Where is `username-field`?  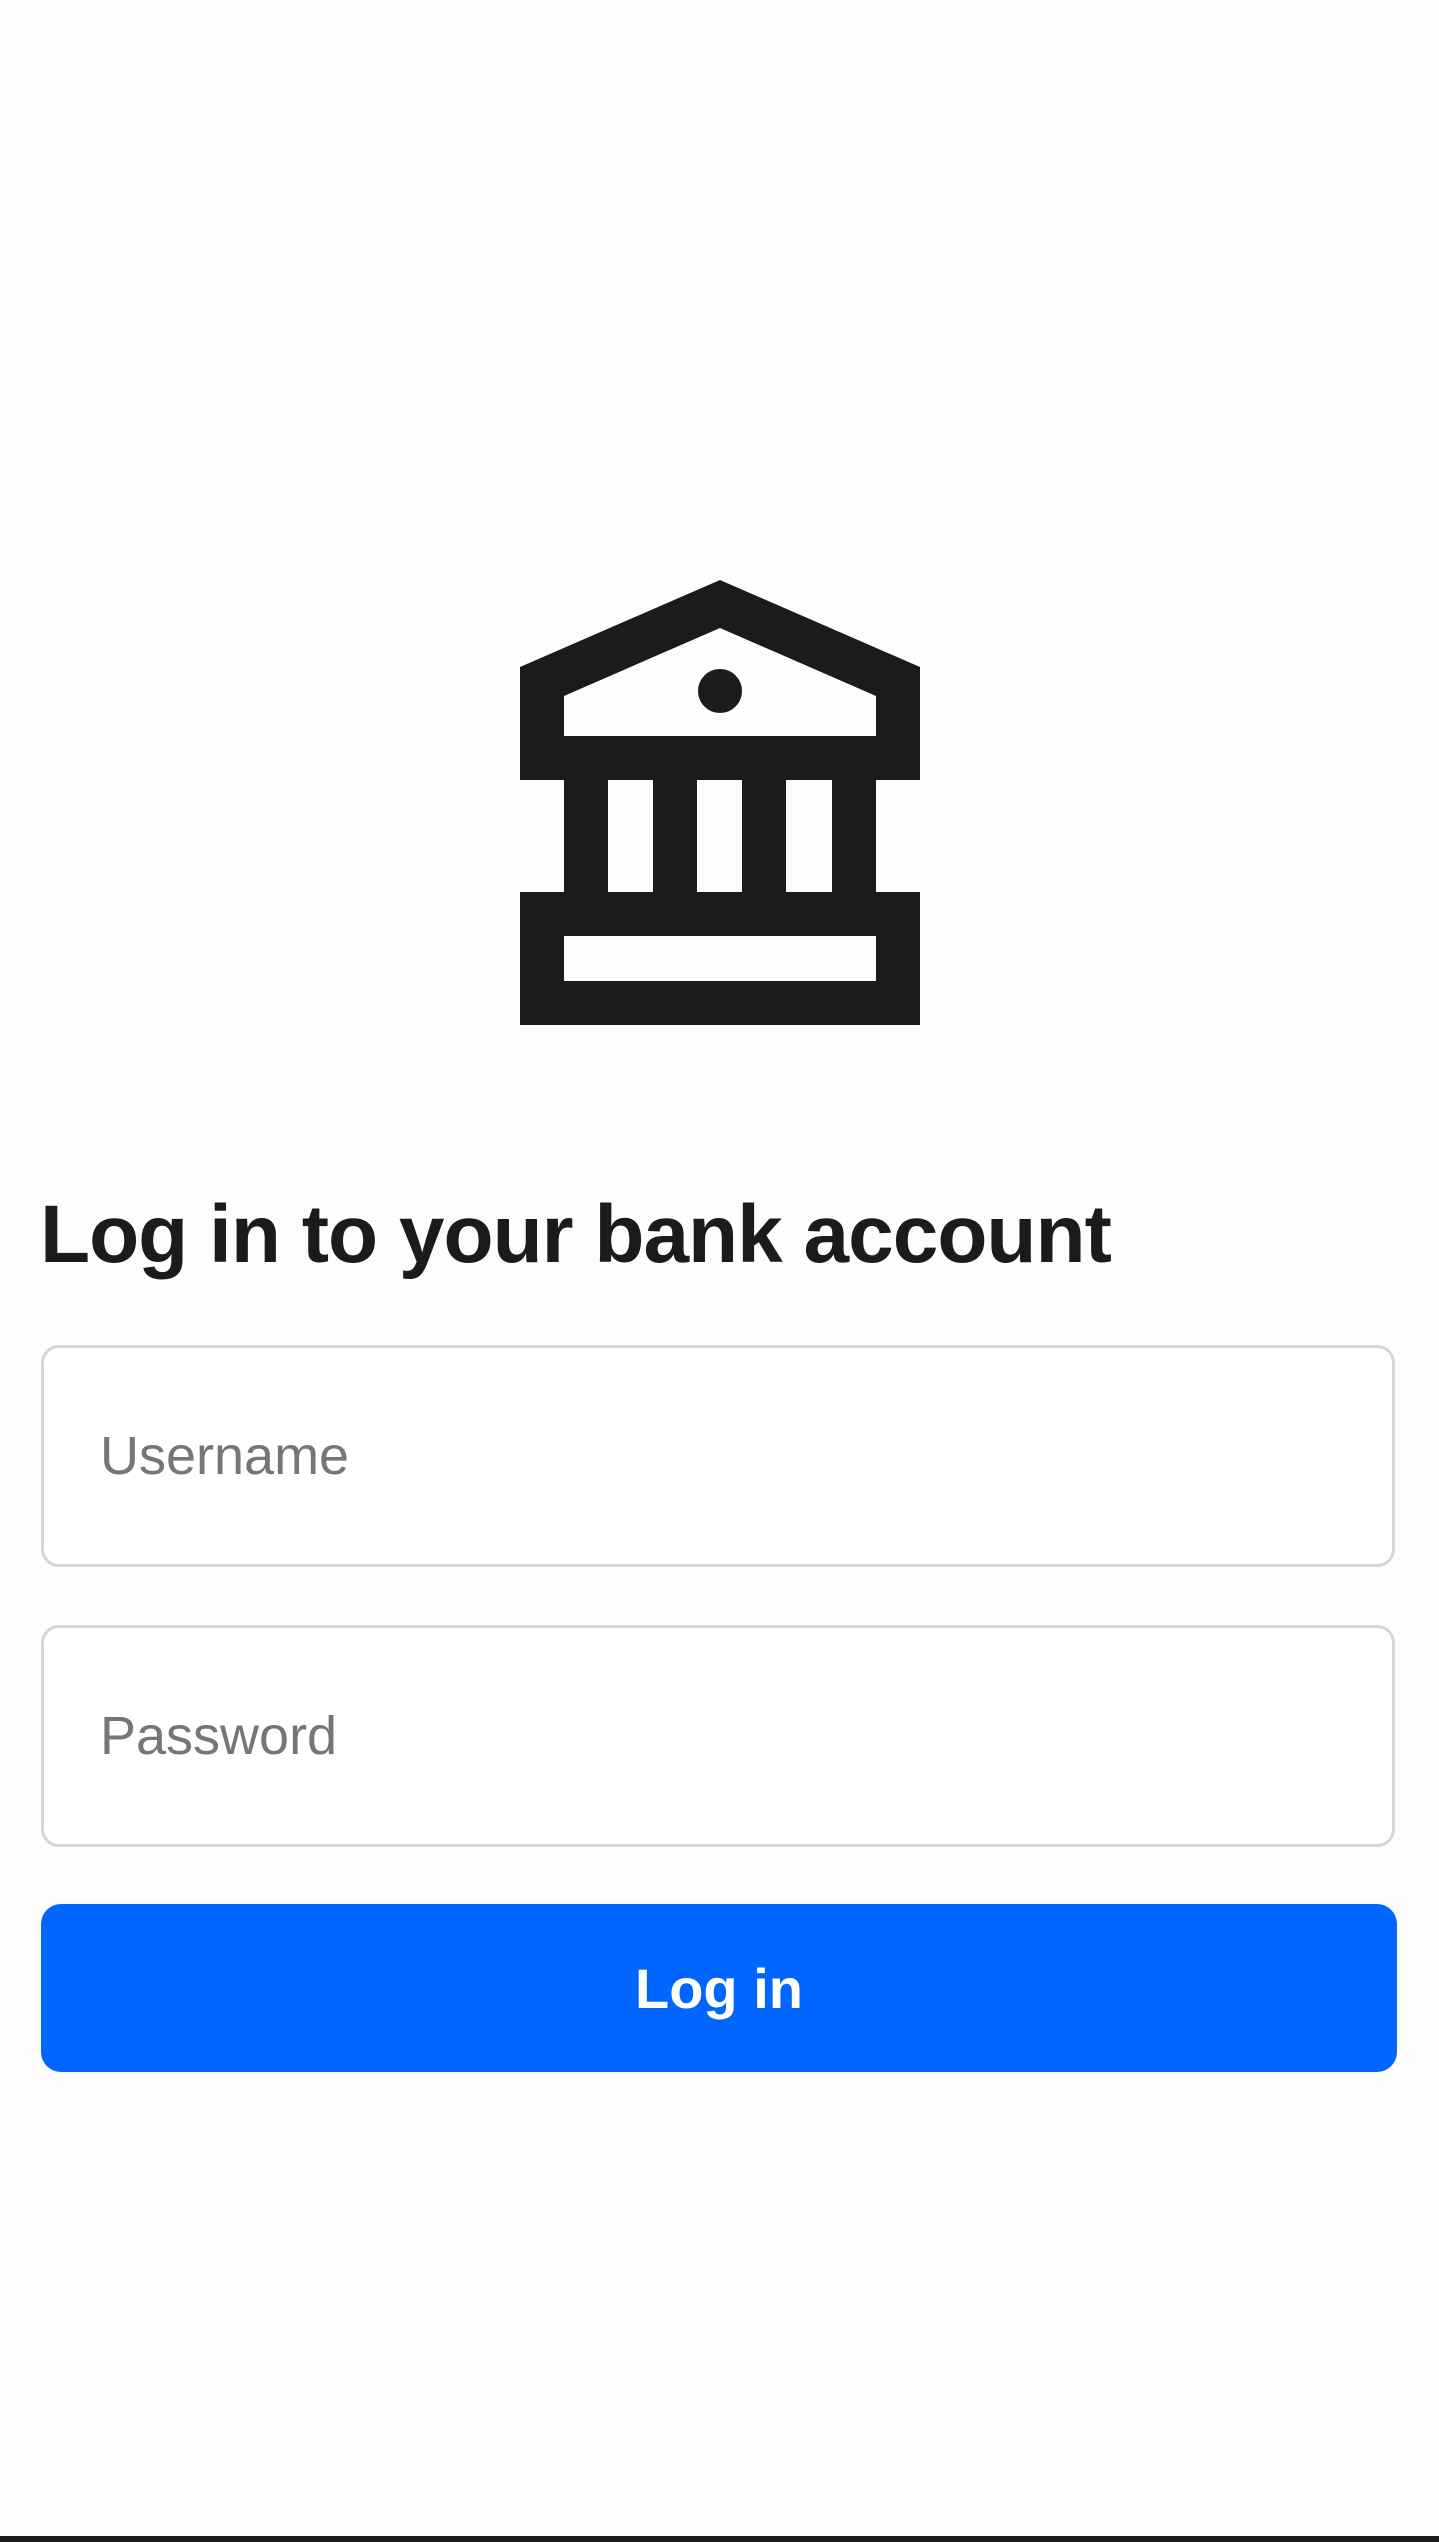
username-field is located at coordinates (718, 1456).